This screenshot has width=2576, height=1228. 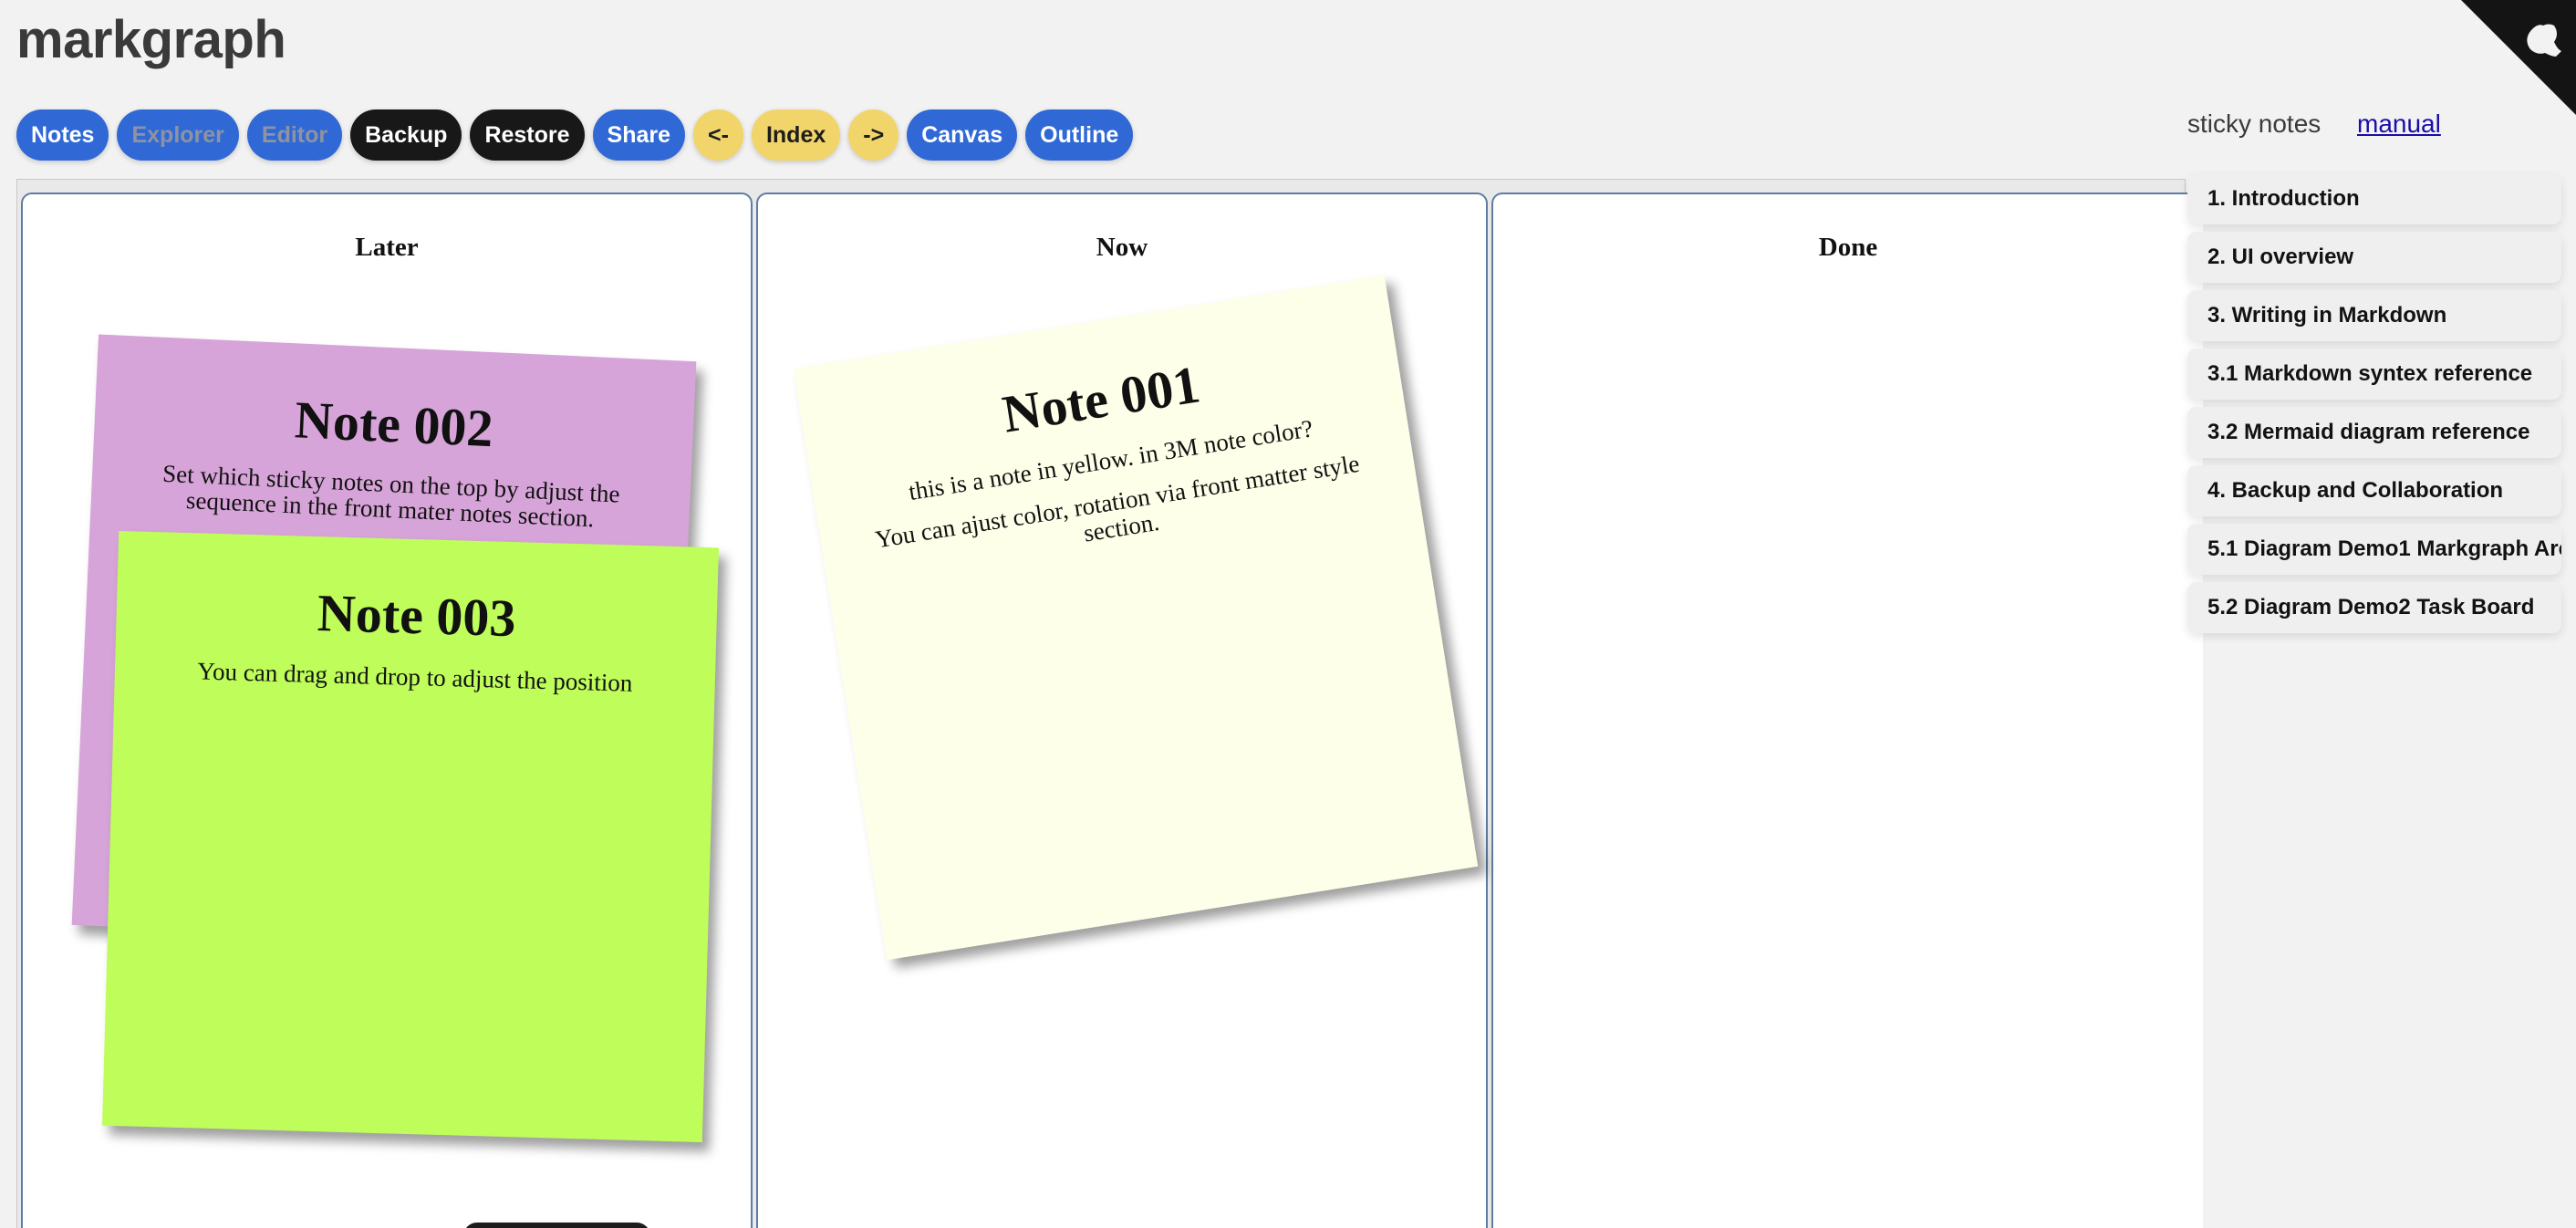 What do you see at coordinates (1122, 248) in the screenshot?
I see `lane-title: Now` at bounding box center [1122, 248].